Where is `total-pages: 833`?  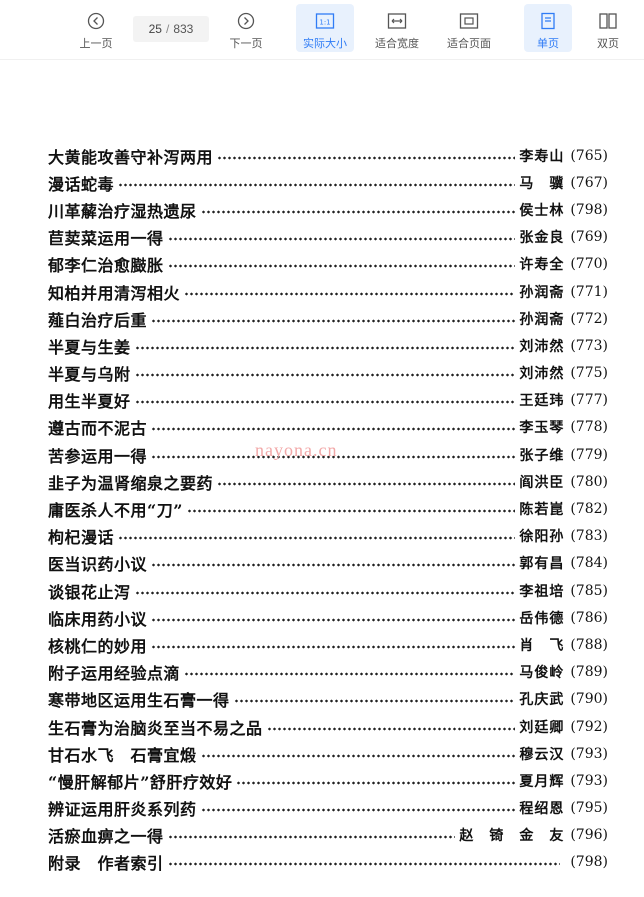
total-pages: 833 is located at coordinates (183, 29).